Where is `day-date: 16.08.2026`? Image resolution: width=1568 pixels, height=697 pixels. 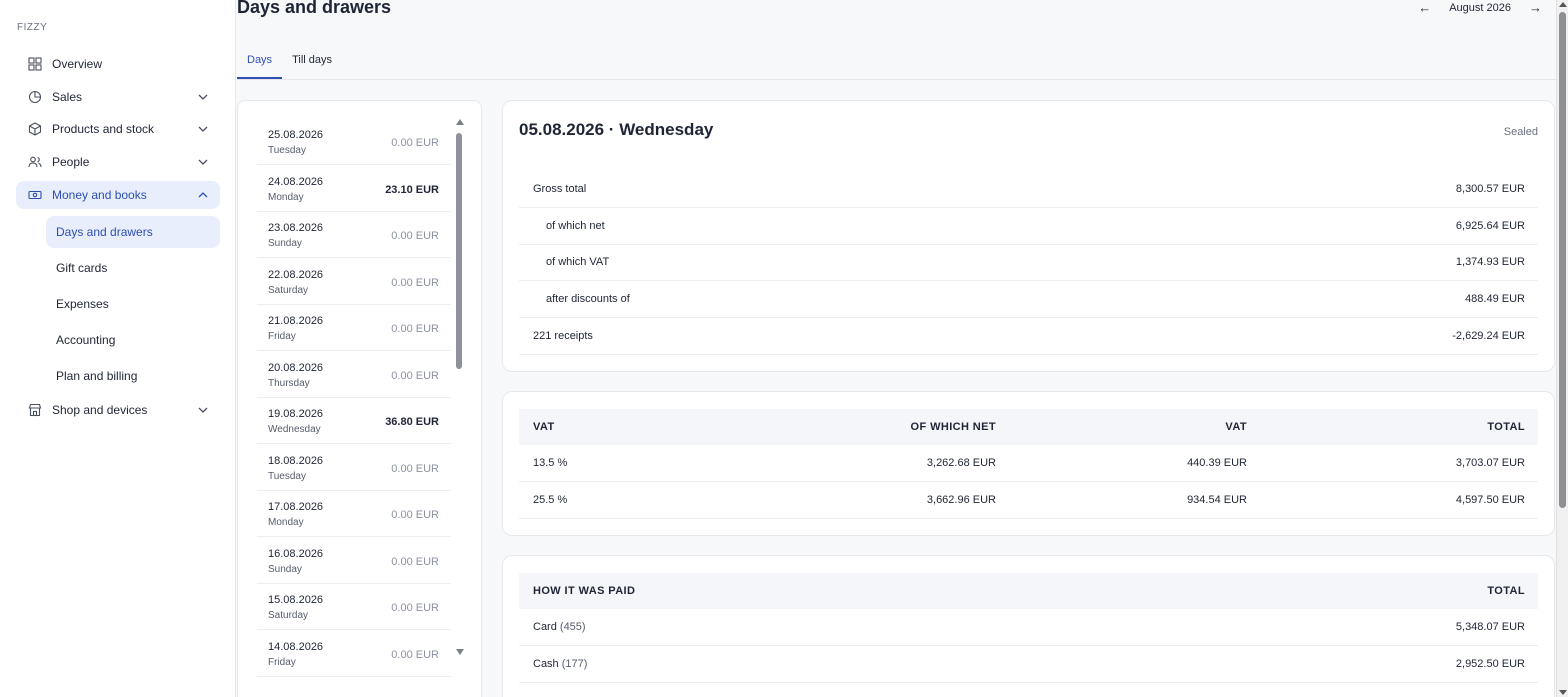
day-date: 16.08.2026 is located at coordinates (296, 553).